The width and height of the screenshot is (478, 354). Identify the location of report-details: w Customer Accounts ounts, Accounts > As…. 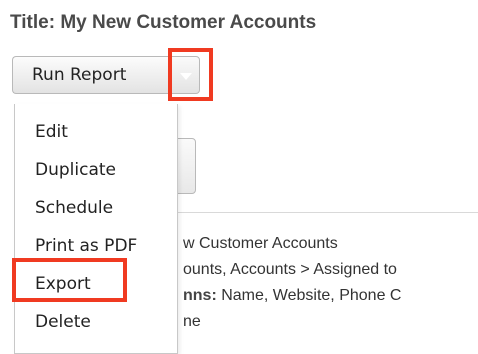
(292, 283).